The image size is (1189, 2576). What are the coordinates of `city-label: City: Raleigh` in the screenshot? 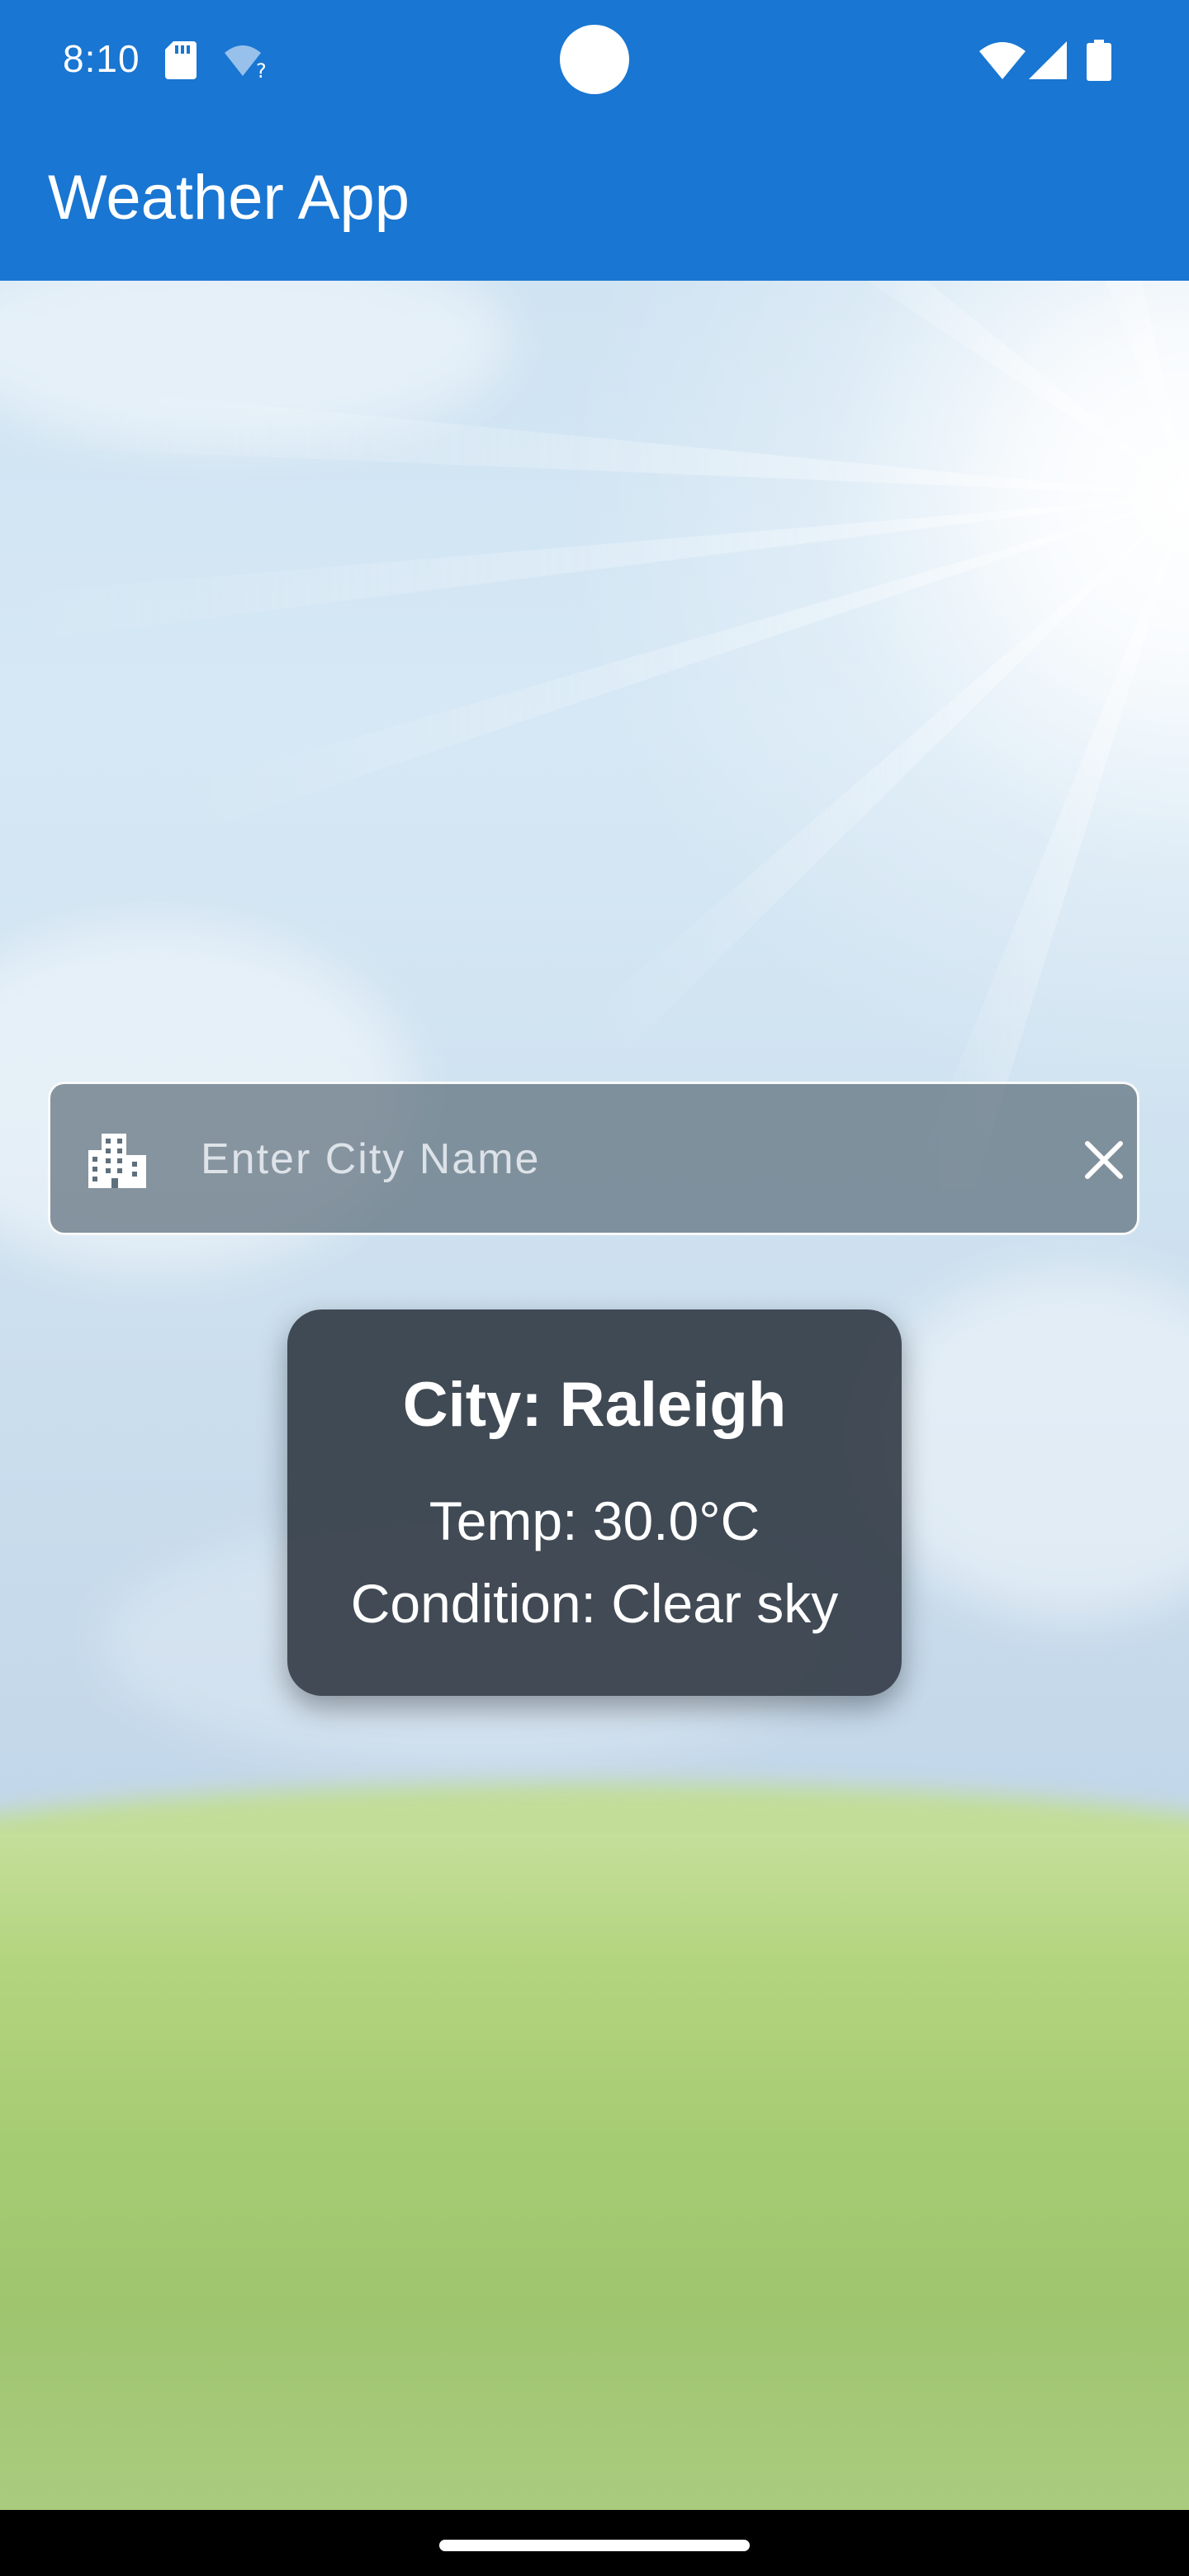 It's located at (594, 1405).